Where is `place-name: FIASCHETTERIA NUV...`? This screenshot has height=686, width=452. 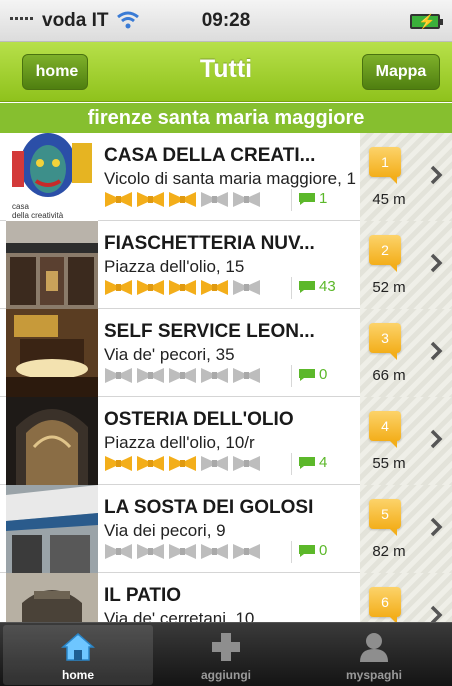
place-name: FIASCHETTERIA NUV... is located at coordinates (209, 243).